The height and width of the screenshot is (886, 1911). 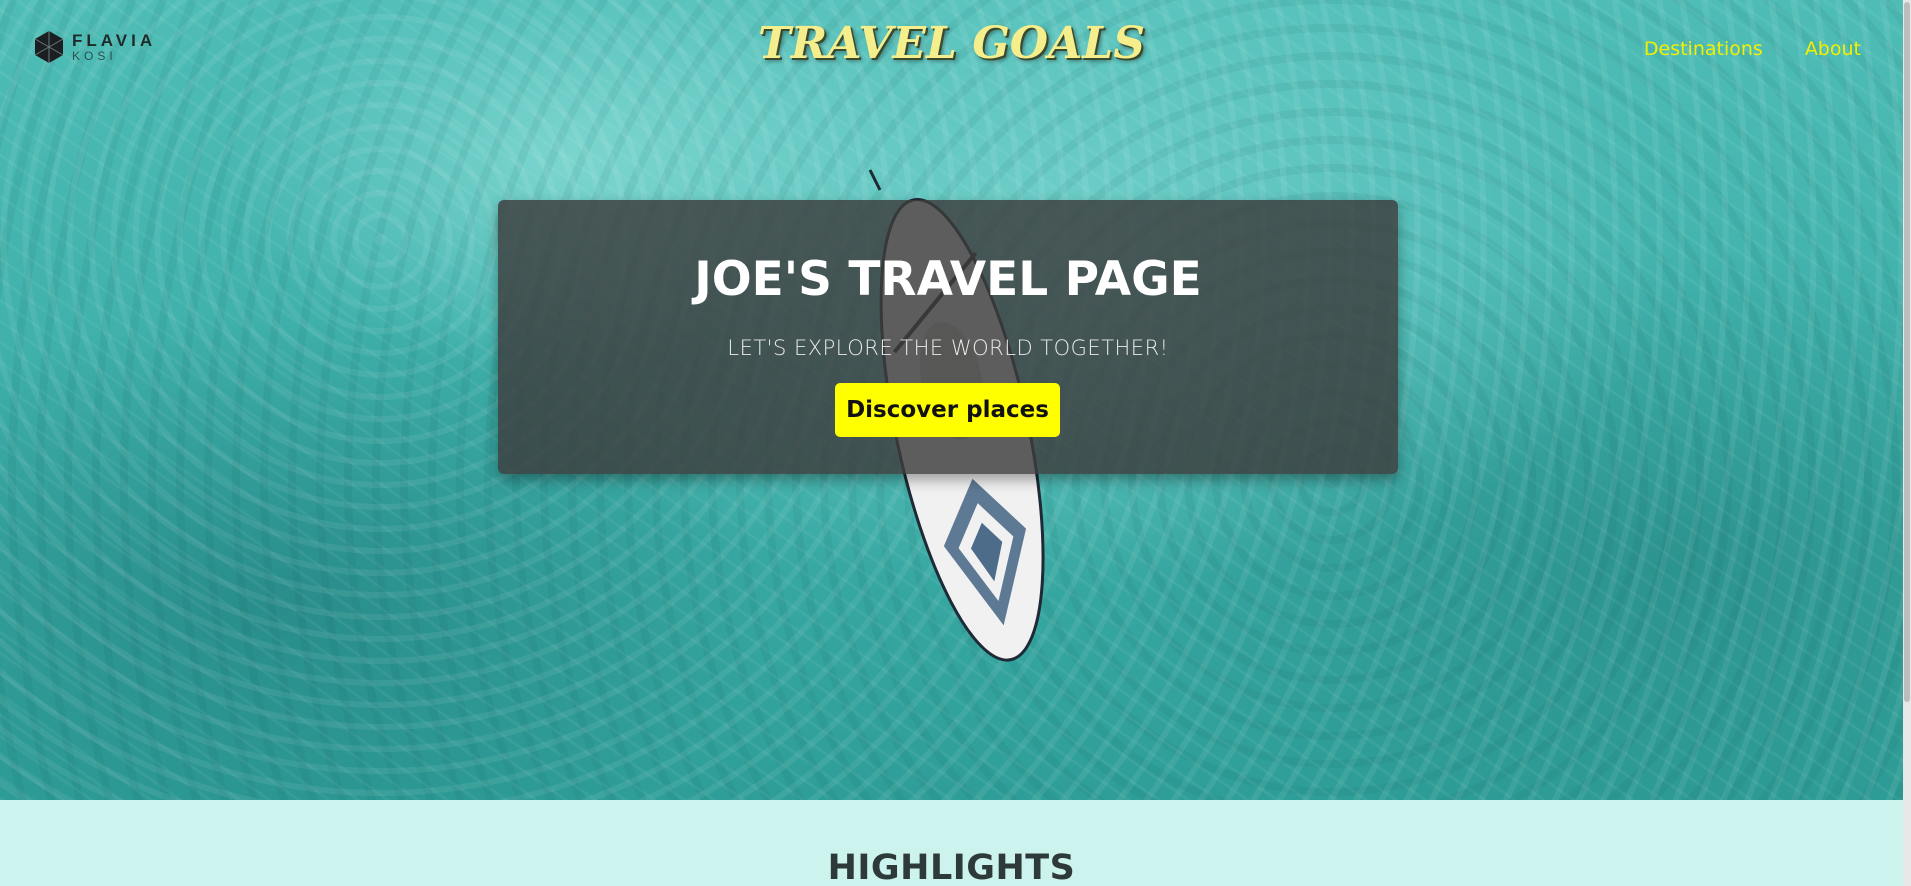 I want to click on main-nav: Destinations About, so click(x=1752, y=49).